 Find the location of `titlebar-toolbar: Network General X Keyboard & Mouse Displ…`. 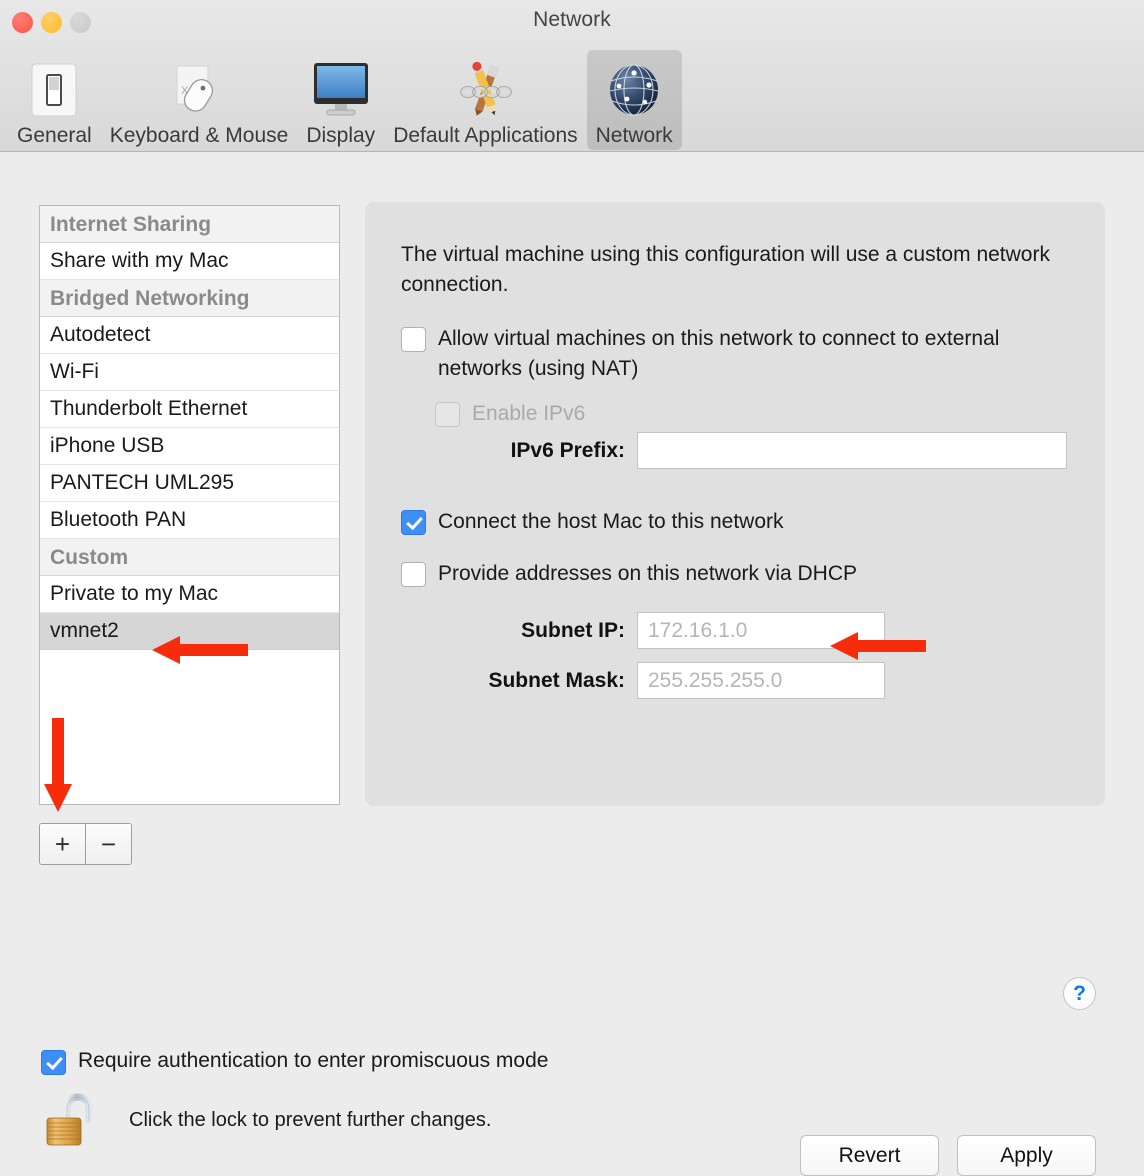

titlebar-toolbar: Network General X Keyboard & Mouse Displ… is located at coordinates (572, 76).